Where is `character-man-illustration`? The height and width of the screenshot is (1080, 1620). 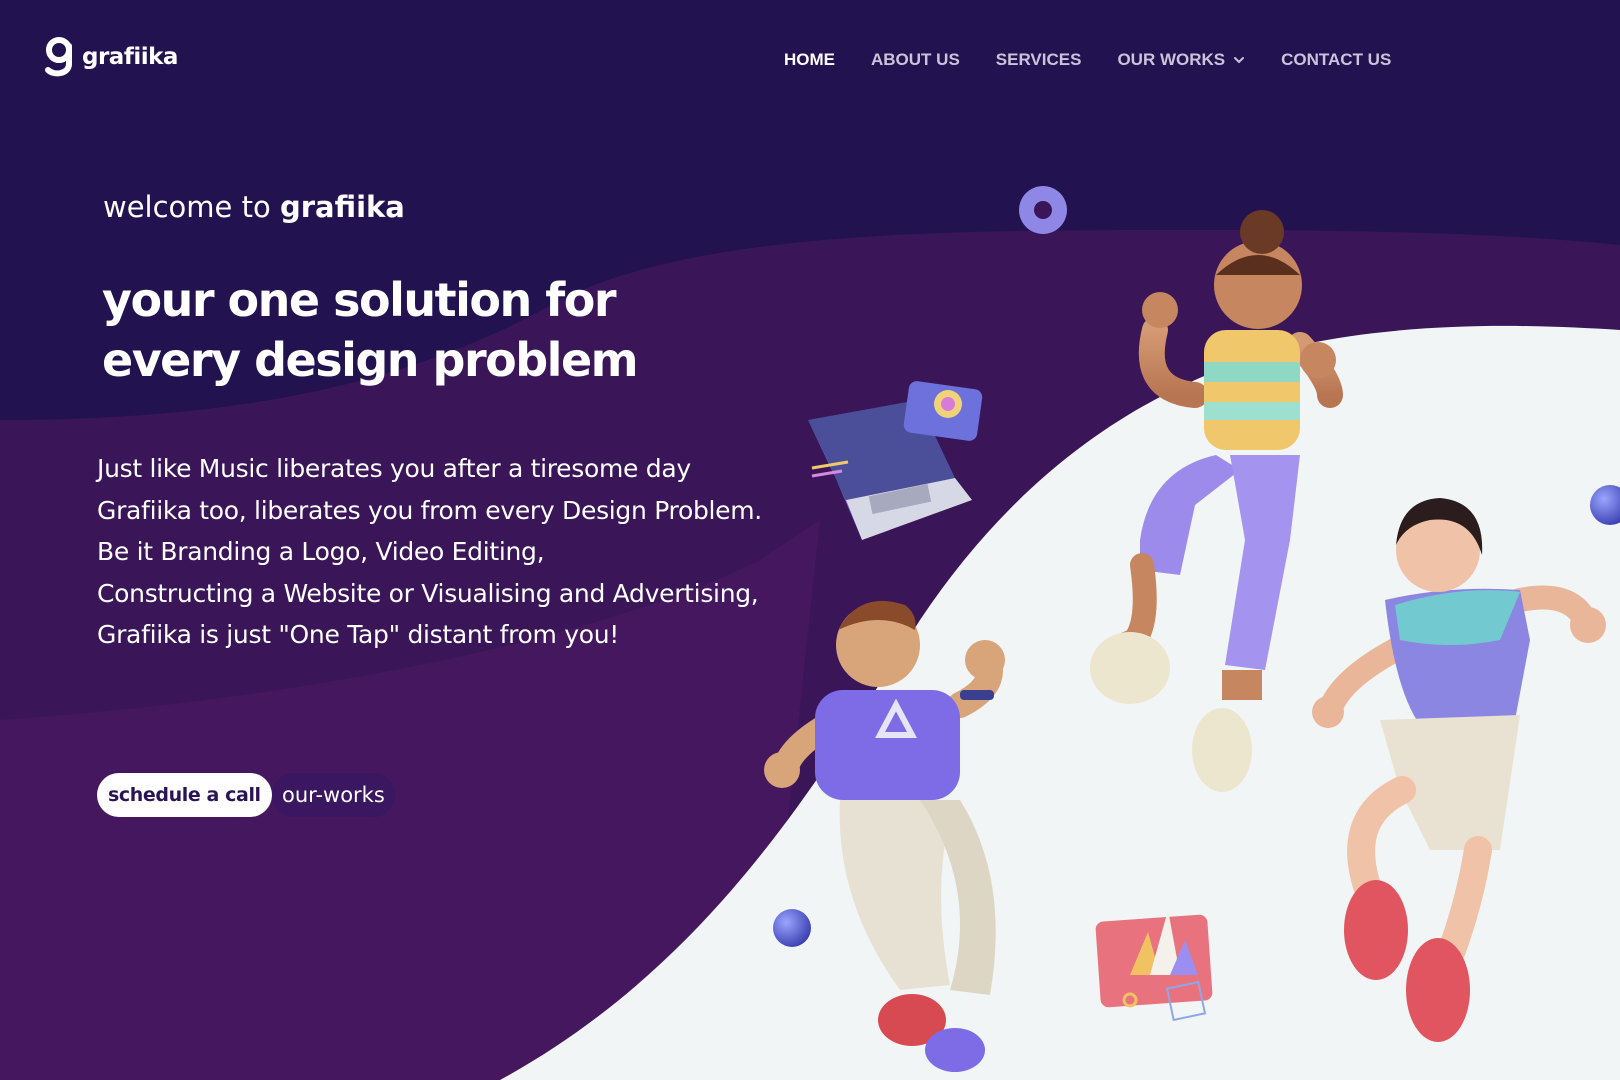 character-man-illustration is located at coordinates (884, 836).